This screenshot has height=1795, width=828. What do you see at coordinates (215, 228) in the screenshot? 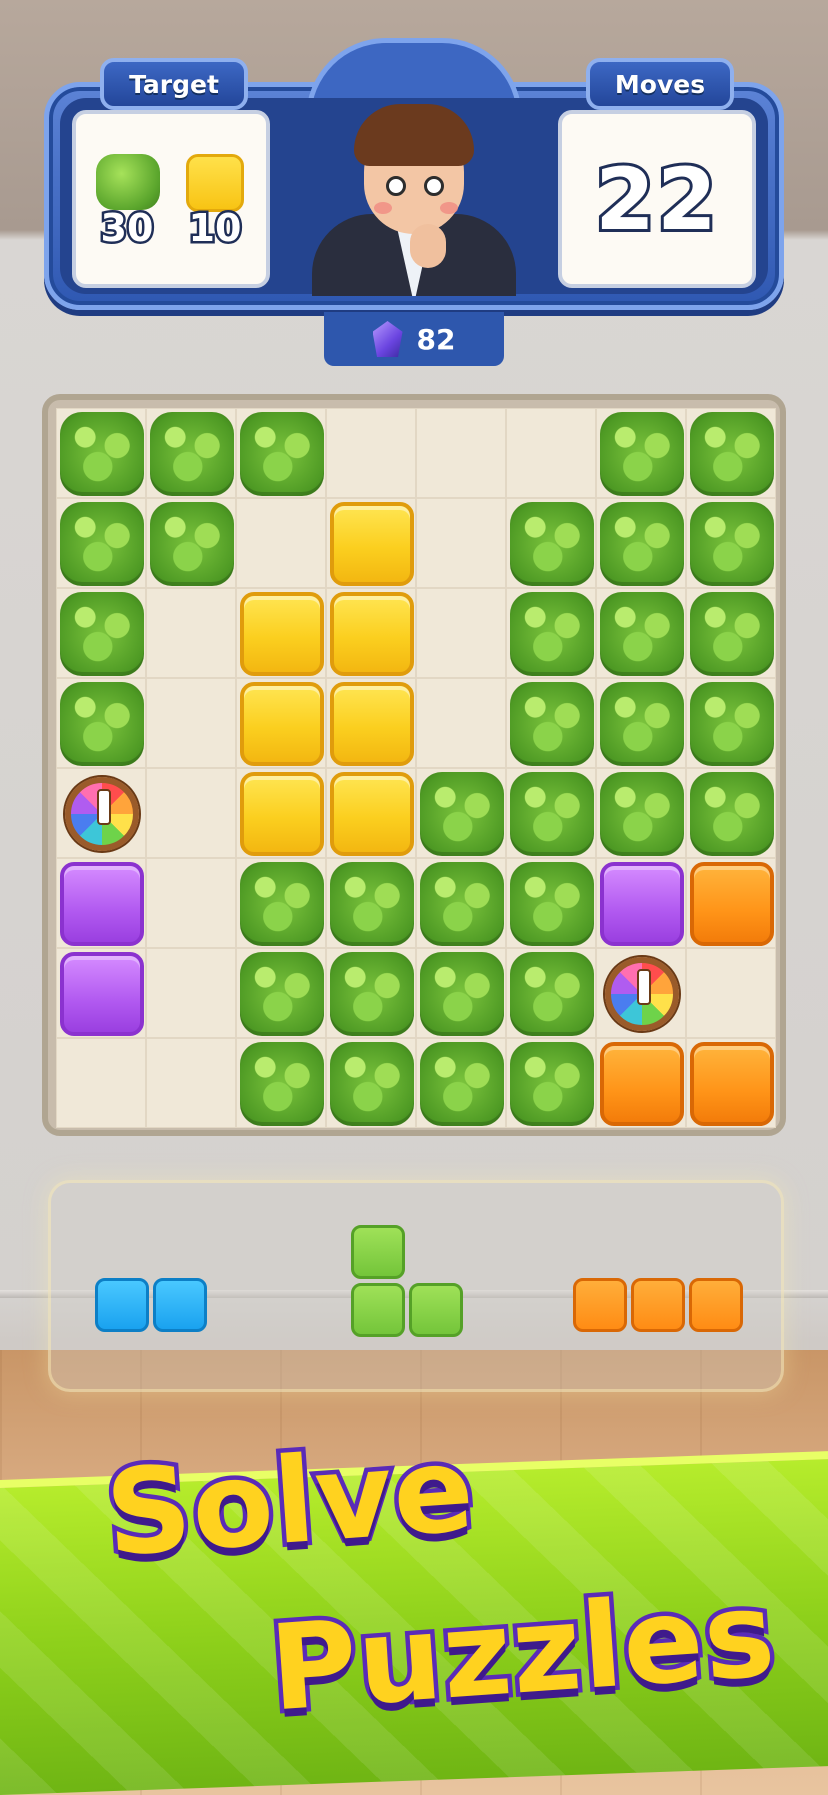
I see `goal-yellow-count: 10` at bounding box center [215, 228].